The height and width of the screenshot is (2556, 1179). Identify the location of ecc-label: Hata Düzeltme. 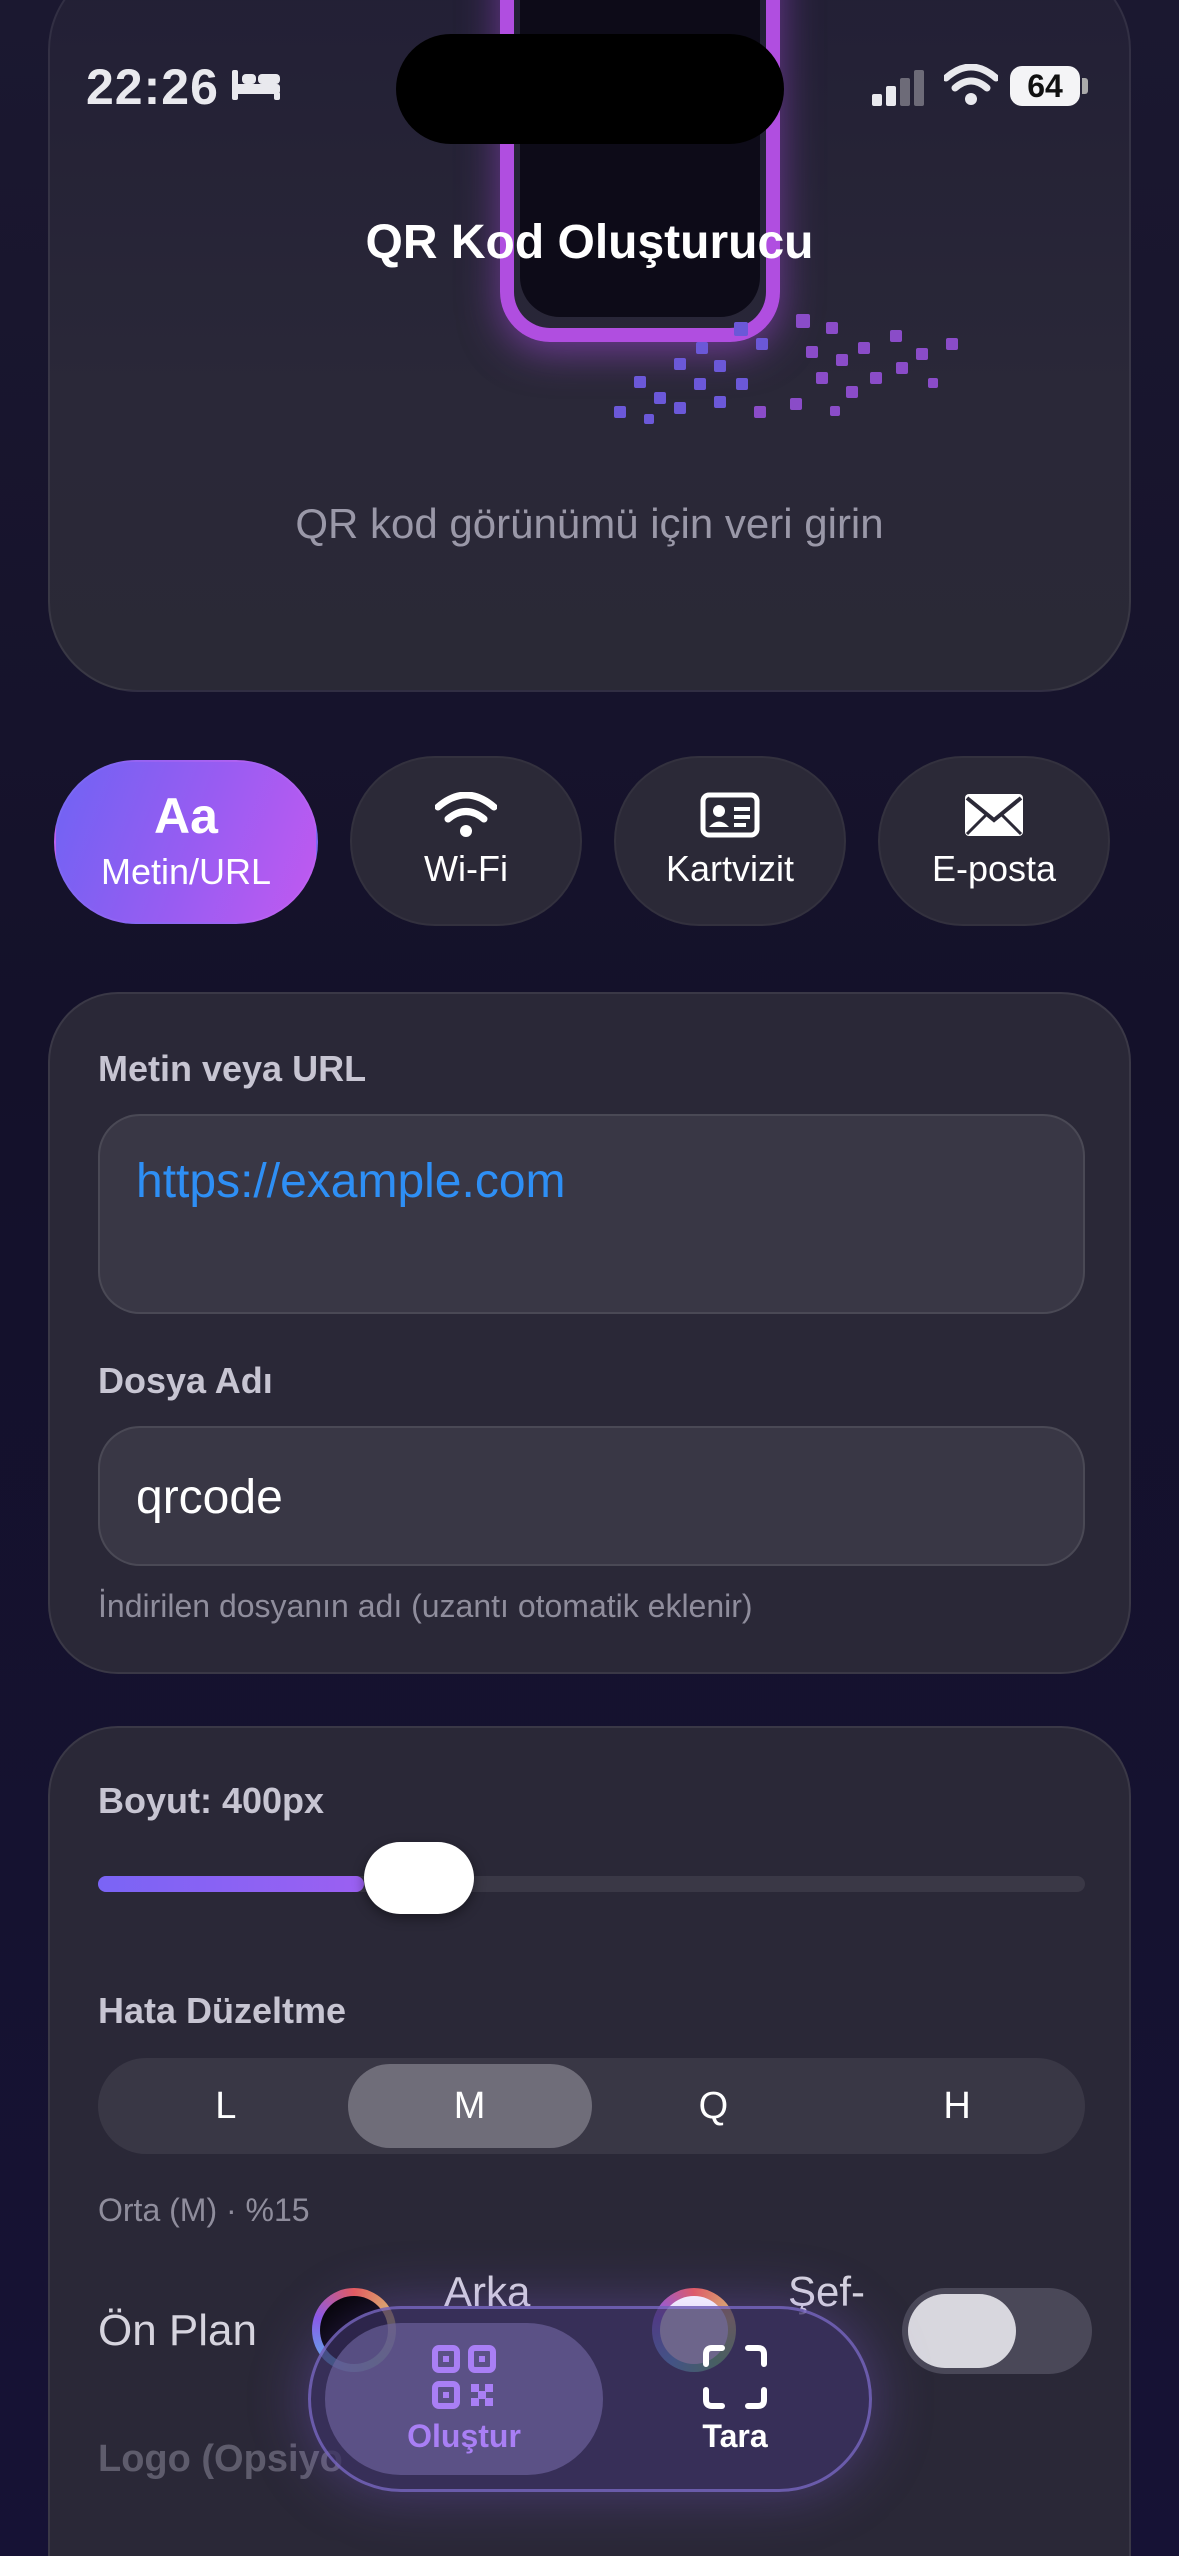
(222, 2010).